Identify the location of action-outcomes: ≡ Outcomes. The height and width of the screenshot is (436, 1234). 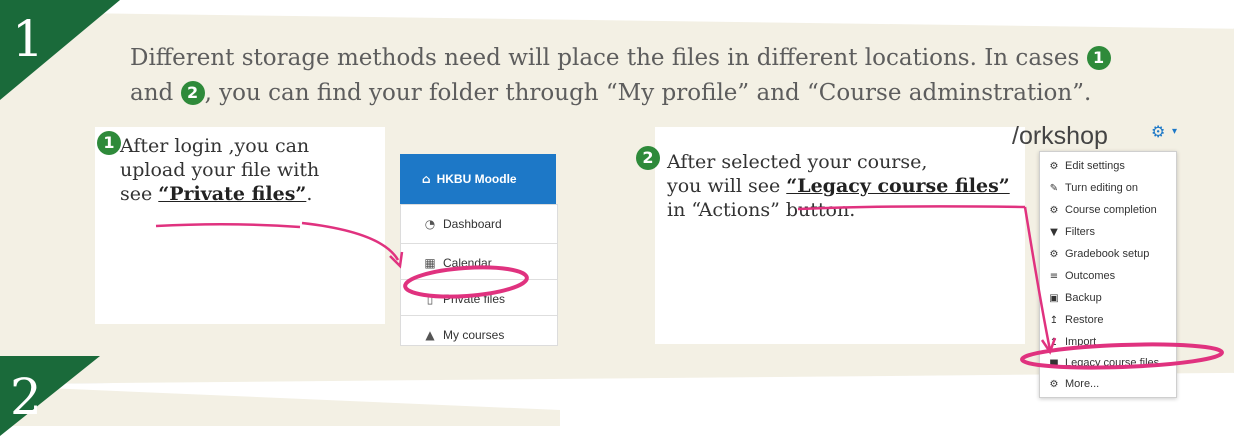
(1108, 276).